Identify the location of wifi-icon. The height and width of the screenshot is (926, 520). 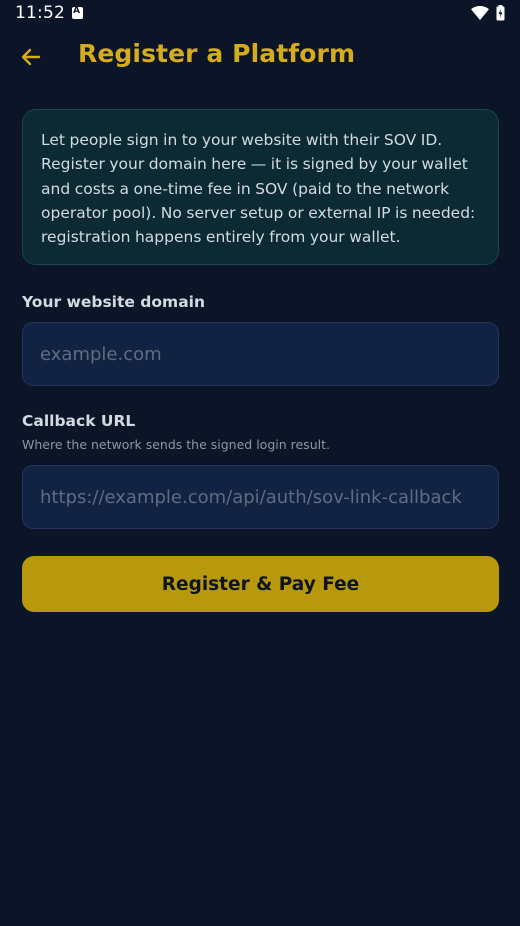
(480, 13).